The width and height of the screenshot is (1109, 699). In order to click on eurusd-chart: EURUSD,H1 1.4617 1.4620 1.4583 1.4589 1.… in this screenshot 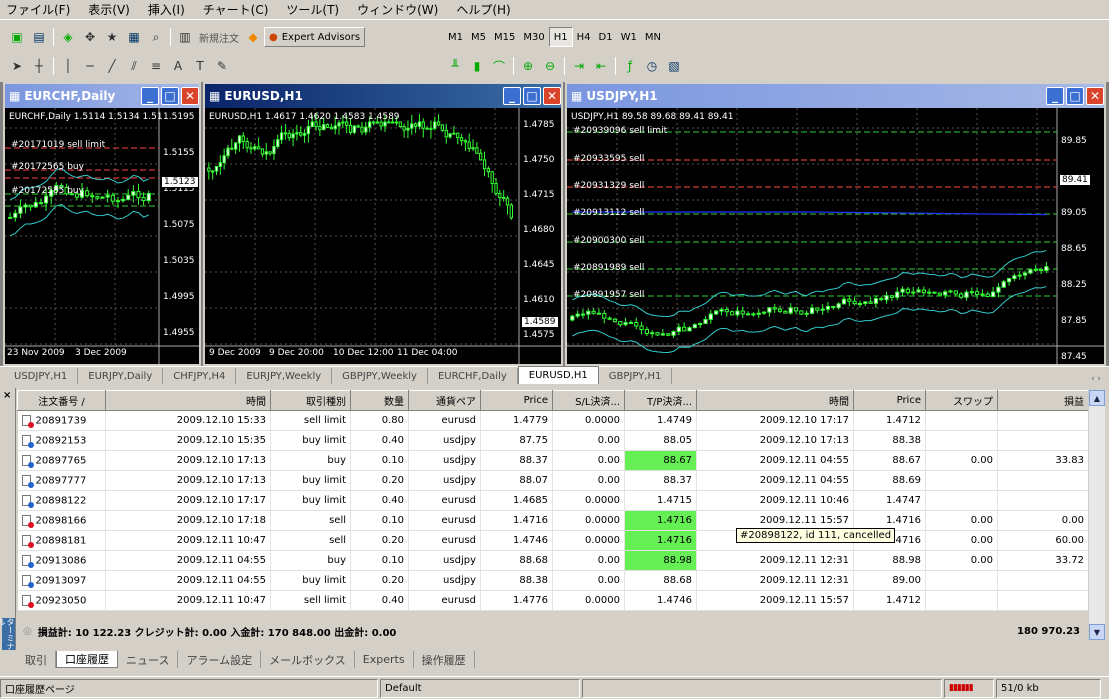, I will do `click(383, 236)`.